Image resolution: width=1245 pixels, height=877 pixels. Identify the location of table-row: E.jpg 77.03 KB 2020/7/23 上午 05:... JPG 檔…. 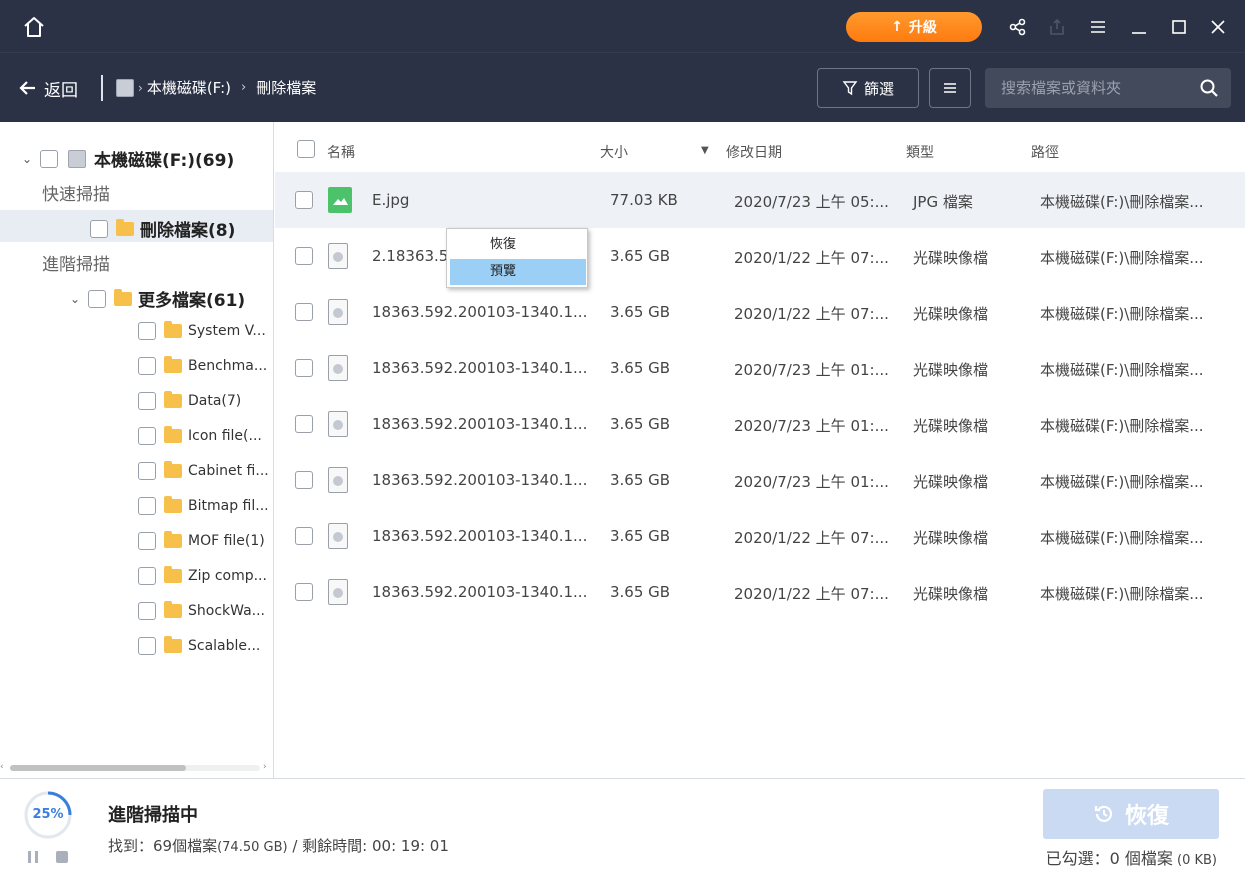
(760, 200).